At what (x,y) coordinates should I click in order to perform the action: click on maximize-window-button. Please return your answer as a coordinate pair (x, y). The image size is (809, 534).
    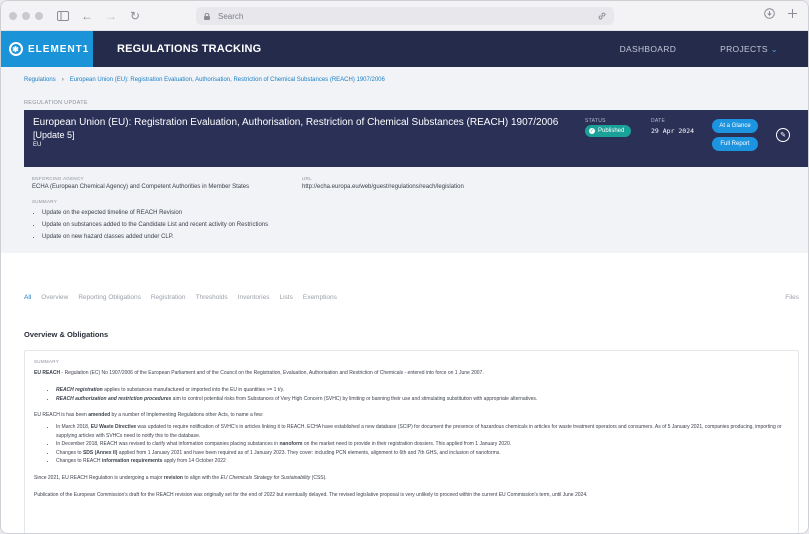
    Looking at the image, I should click on (39, 15).